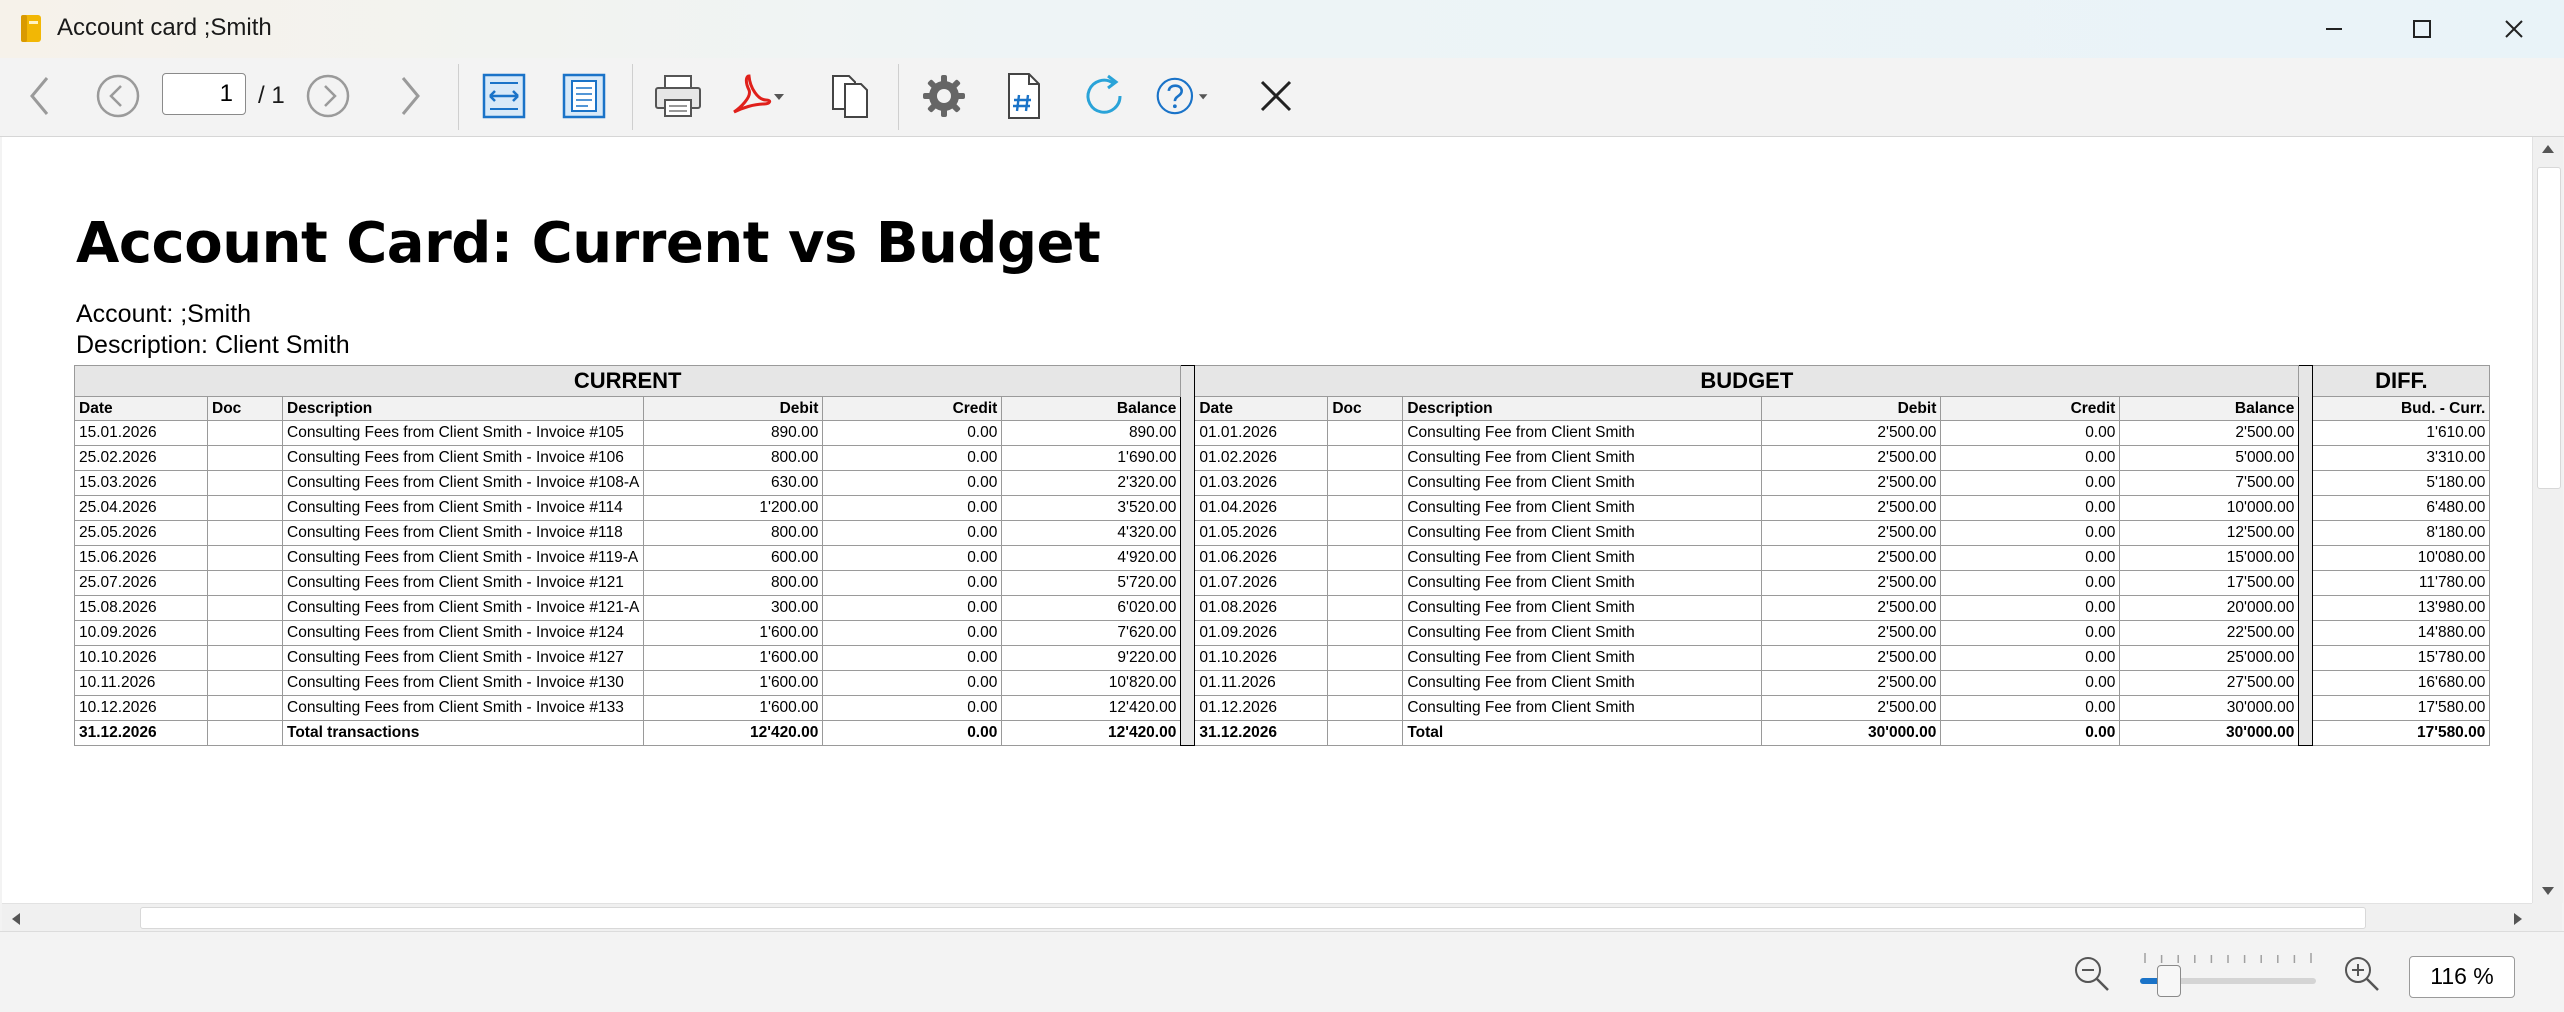 The width and height of the screenshot is (2564, 1012). I want to click on diff-cell: 11'780.00, so click(2401, 583).